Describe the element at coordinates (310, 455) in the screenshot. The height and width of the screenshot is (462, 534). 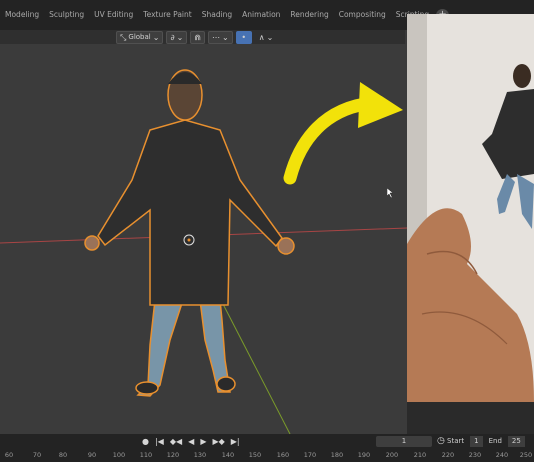
I see `ruler-tick: 170` at that location.